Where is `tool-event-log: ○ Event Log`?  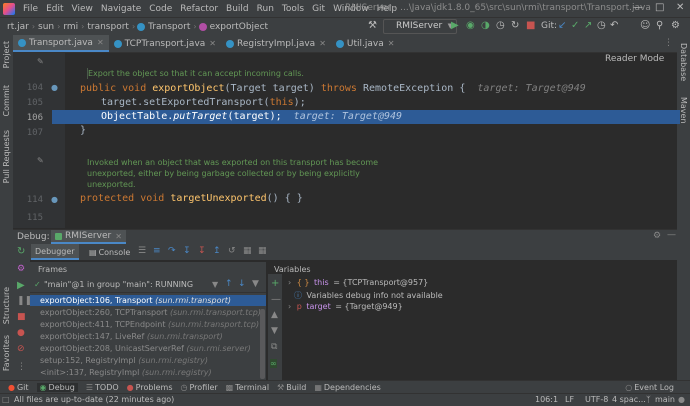 tool-event-log: ○ Event Log is located at coordinates (649, 387).